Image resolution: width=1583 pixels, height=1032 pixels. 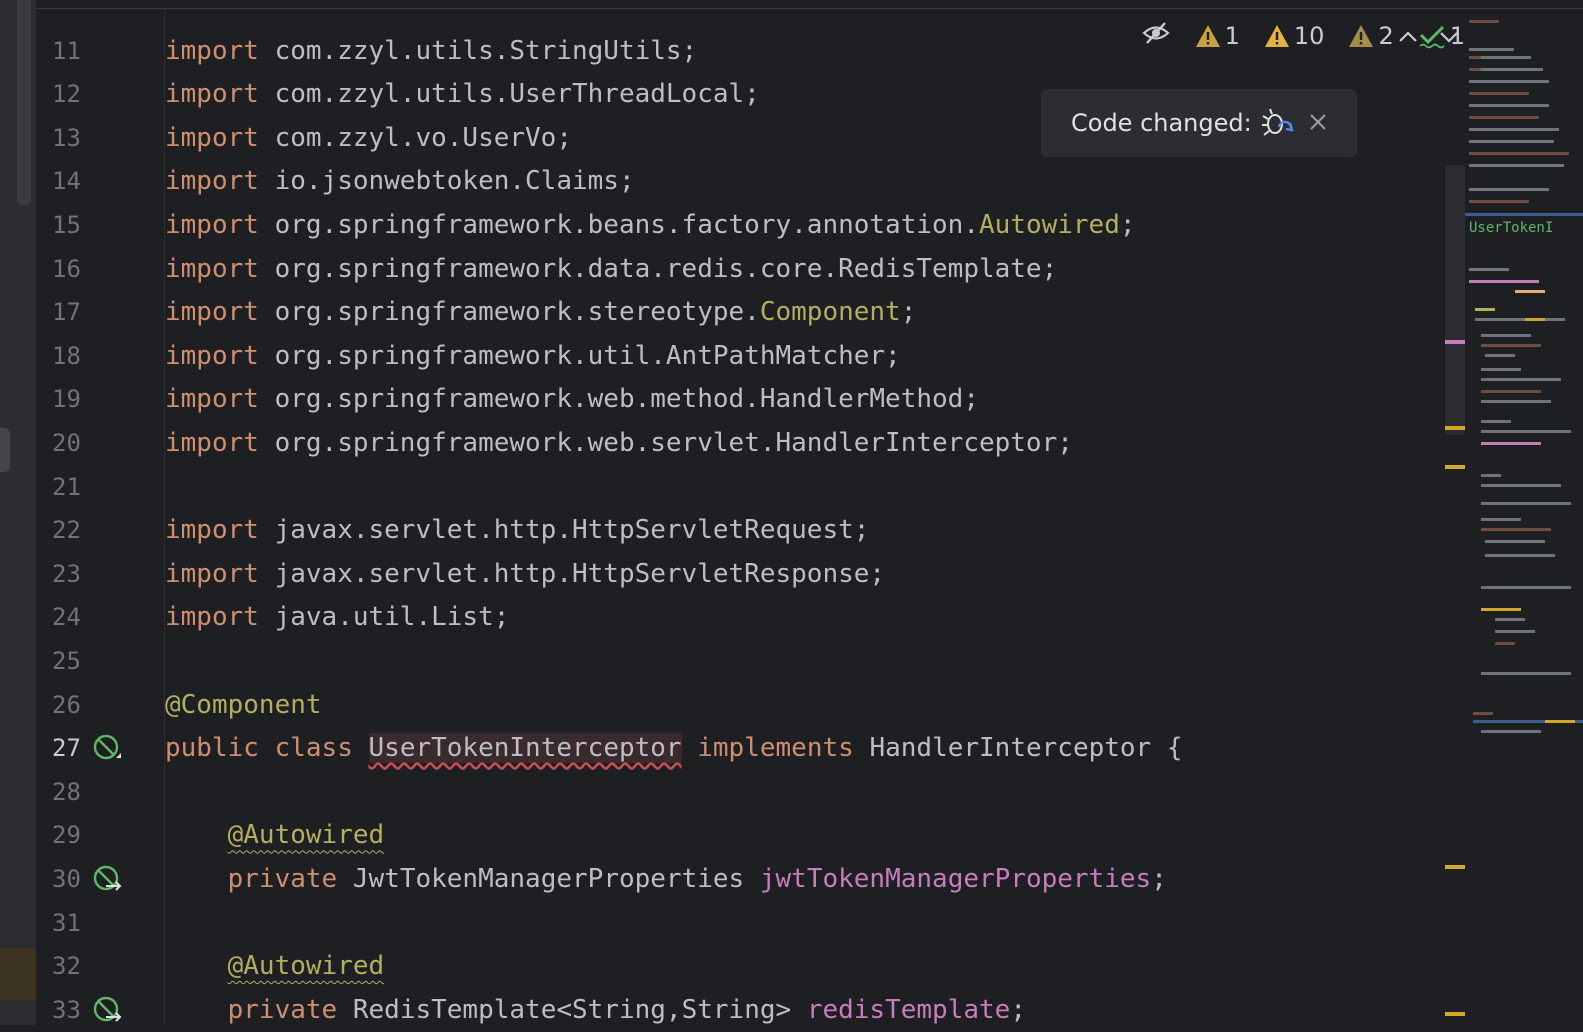 I want to click on line-number: 23, so click(x=66, y=573).